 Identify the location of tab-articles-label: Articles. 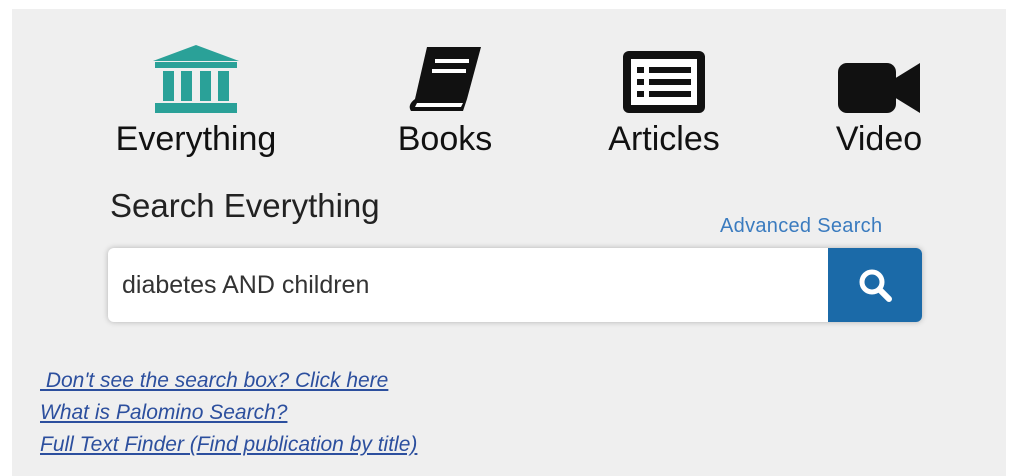
(664, 139).